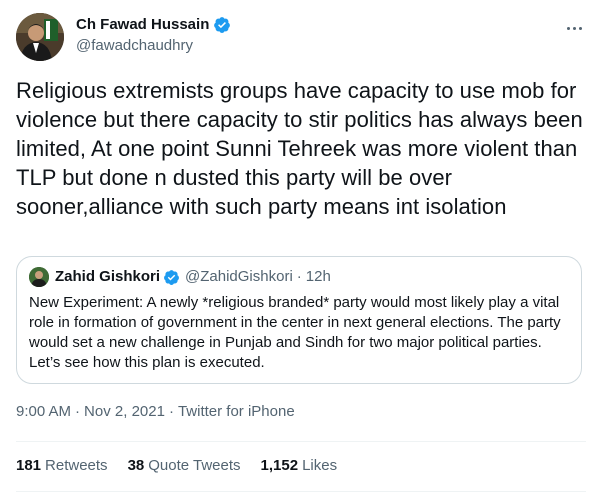 The height and width of the screenshot is (496, 602). Describe the element at coordinates (180, 277) in the screenshot. I see `quoted-tweet-header: Zahid Gishkori @ZahidGishkori · 12h` at that location.